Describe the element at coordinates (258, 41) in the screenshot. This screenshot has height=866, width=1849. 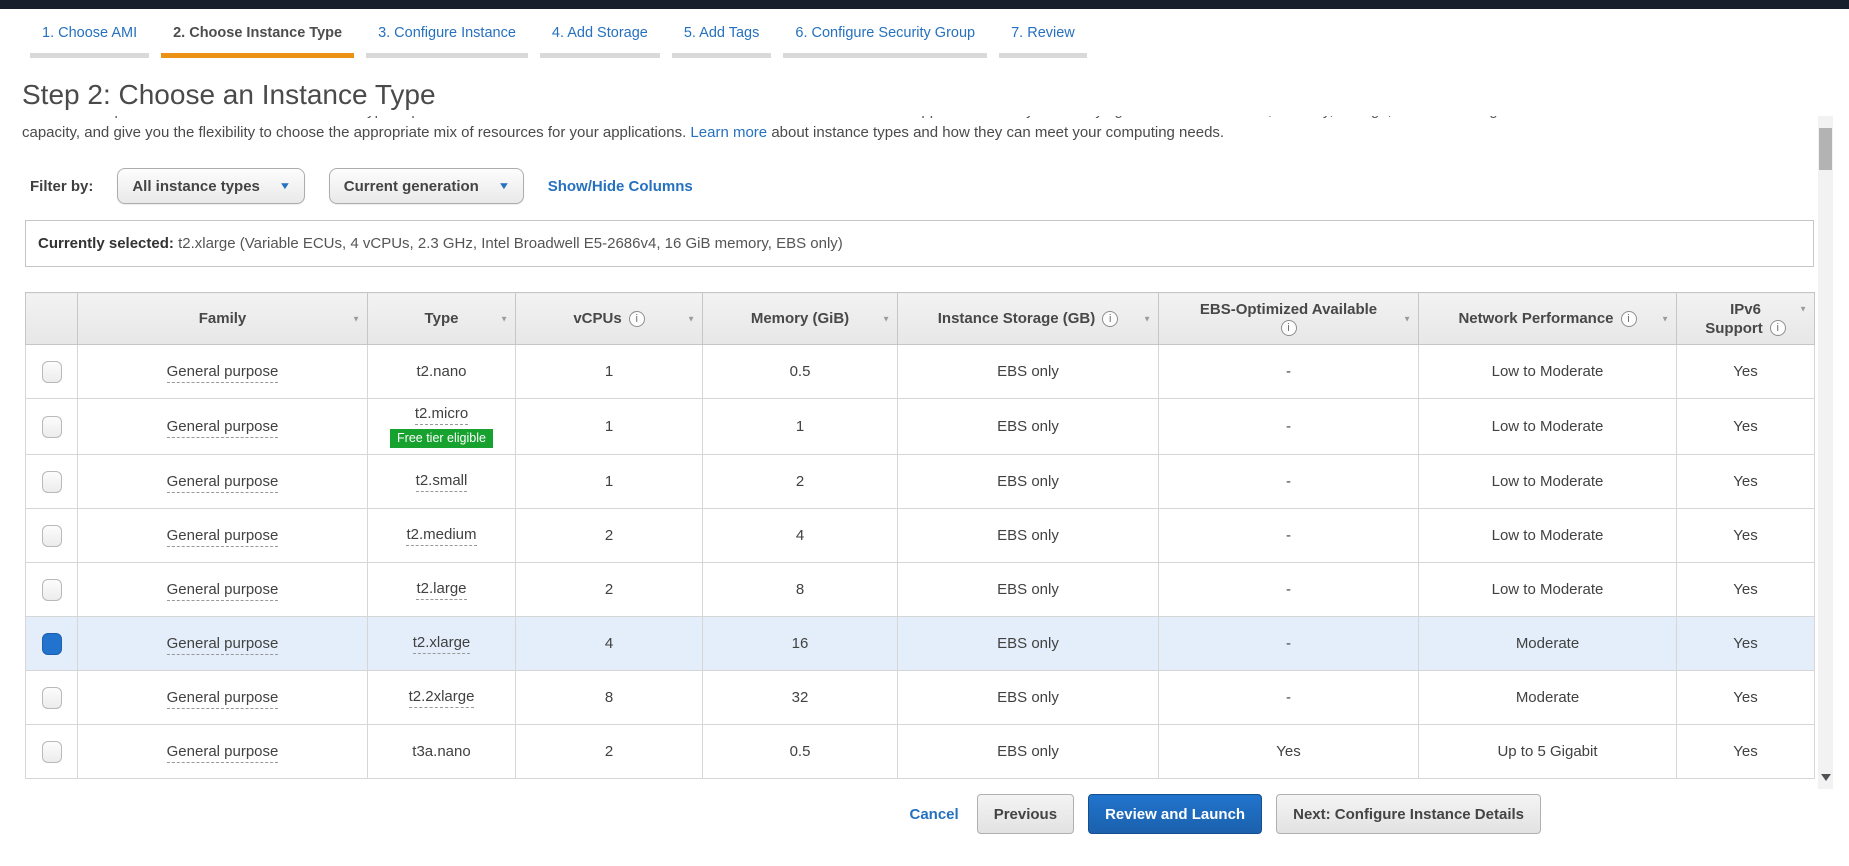
I see `tab-choose-instance-type: 2. Choose Instance Type` at that location.